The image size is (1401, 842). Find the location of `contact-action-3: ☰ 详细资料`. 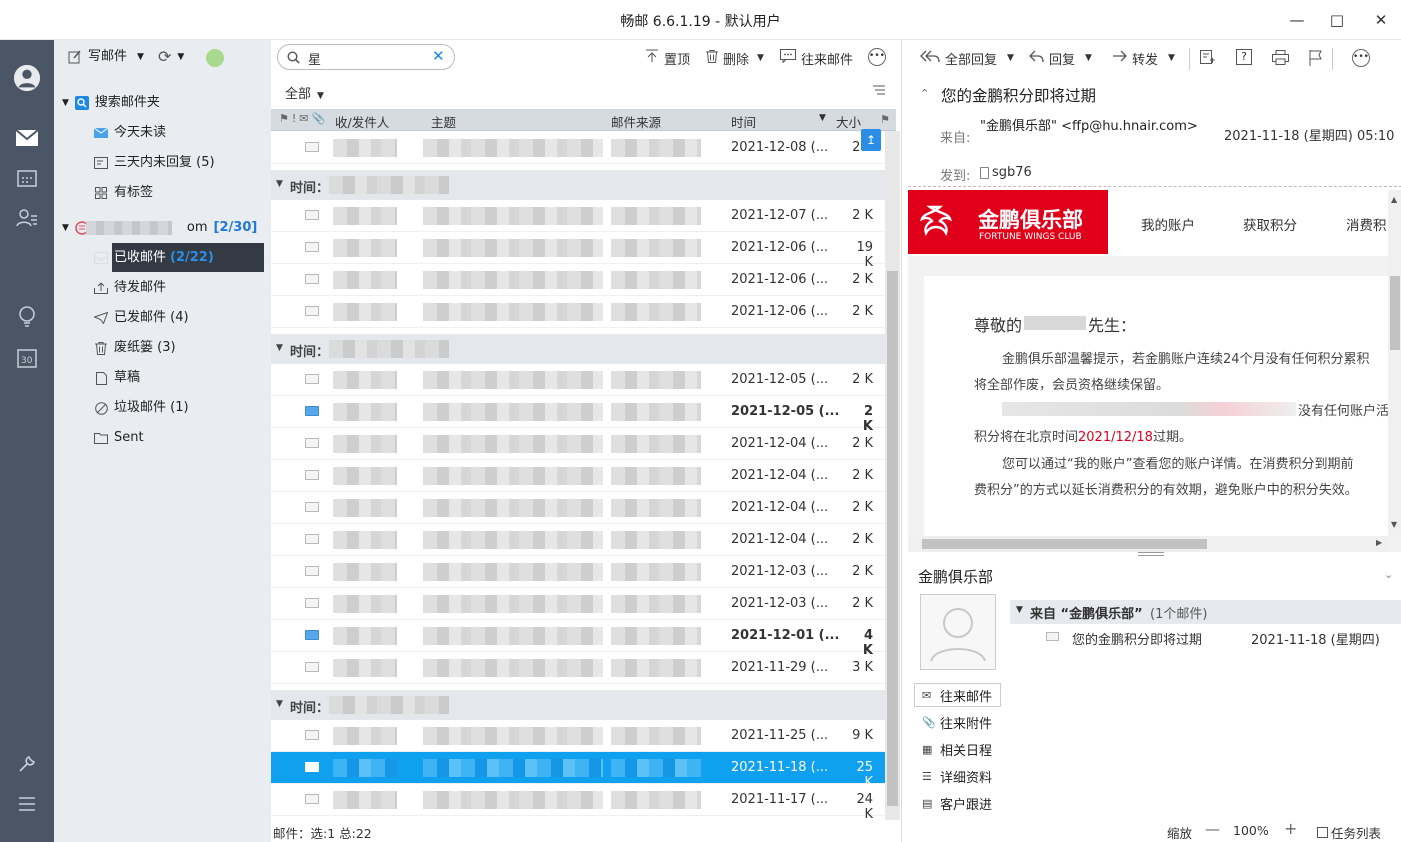

contact-action-3: ☰ 详细资料 is located at coordinates (957, 776).